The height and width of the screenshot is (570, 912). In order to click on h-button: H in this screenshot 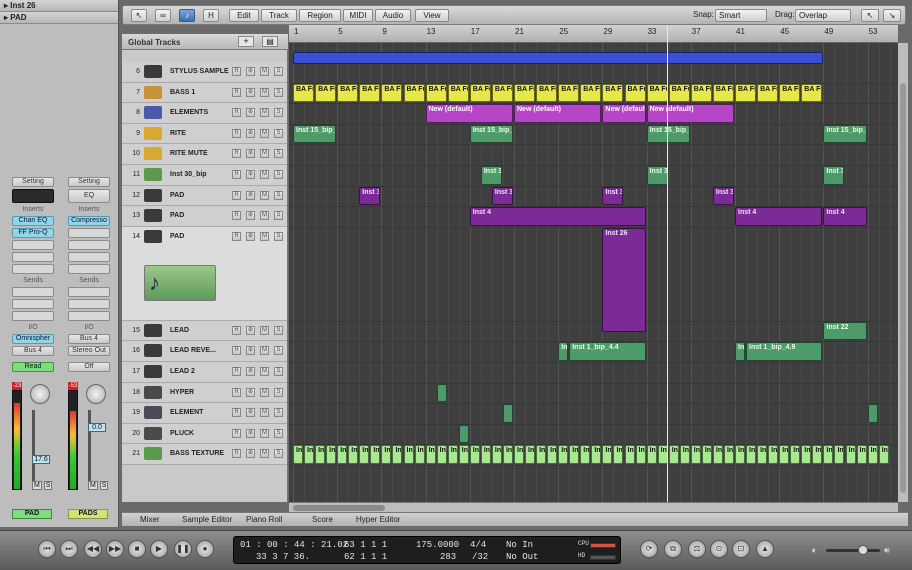, I will do `click(211, 15)`.